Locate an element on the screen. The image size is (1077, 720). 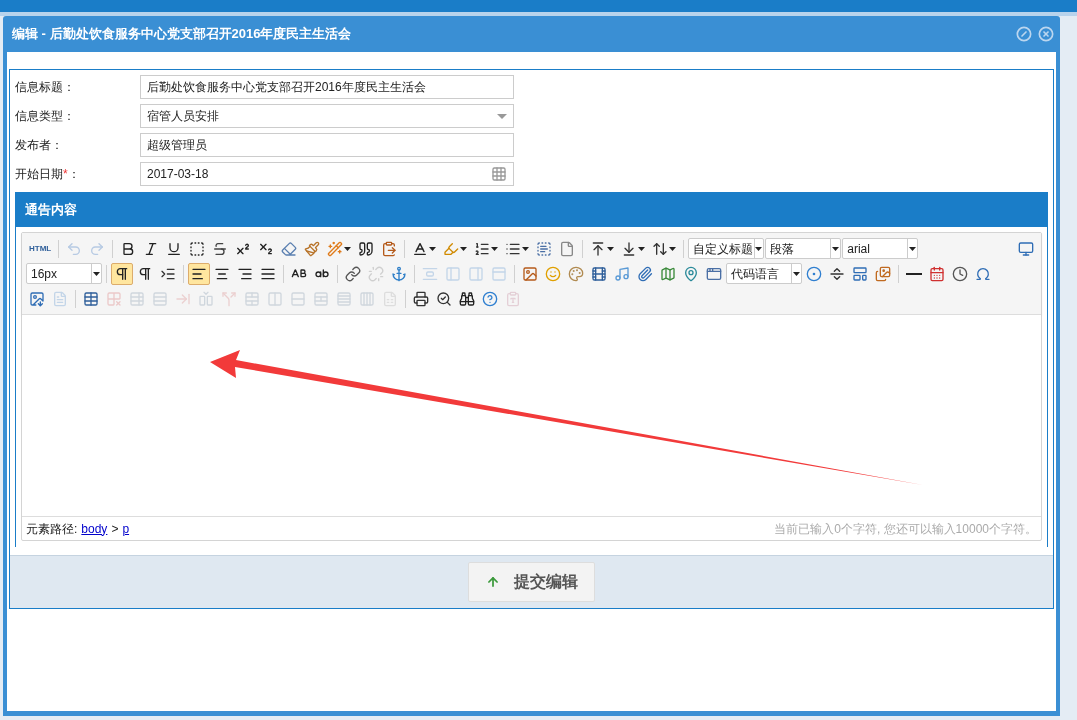
field-label: 信息类型： is located at coordinates (45, 116).